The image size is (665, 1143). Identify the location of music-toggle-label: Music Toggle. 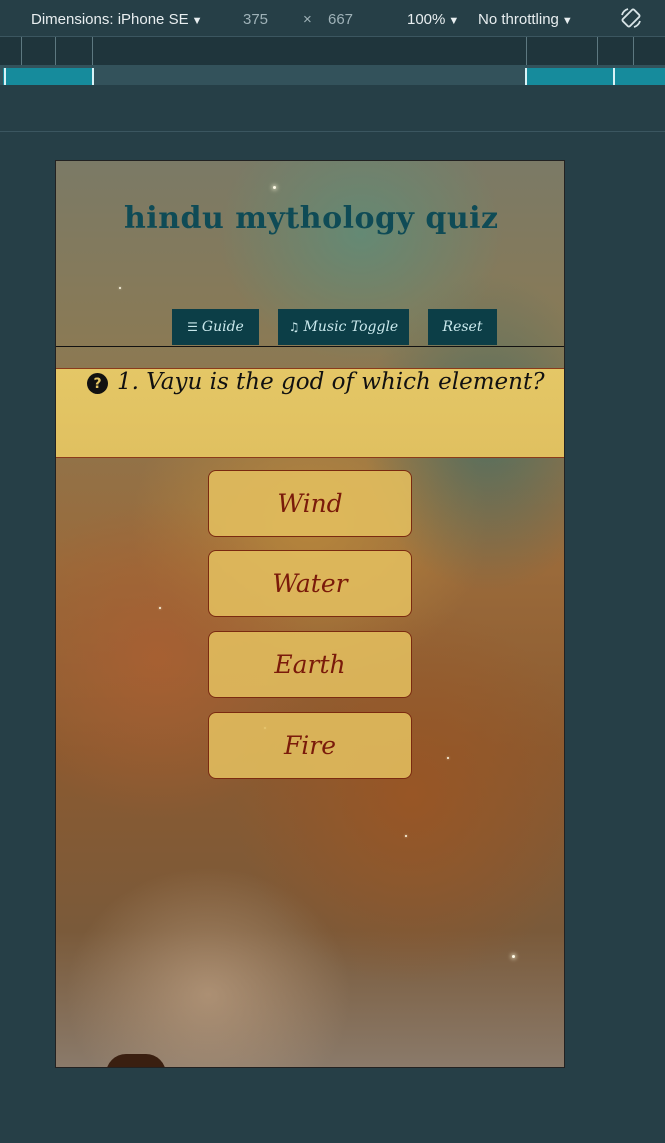
(351, 327).